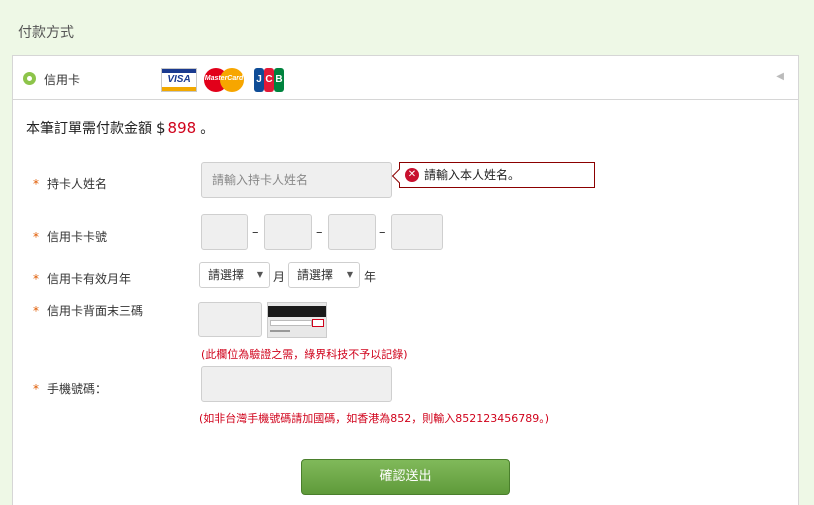  I want to click on amount-currency: $, so click(161, 128).